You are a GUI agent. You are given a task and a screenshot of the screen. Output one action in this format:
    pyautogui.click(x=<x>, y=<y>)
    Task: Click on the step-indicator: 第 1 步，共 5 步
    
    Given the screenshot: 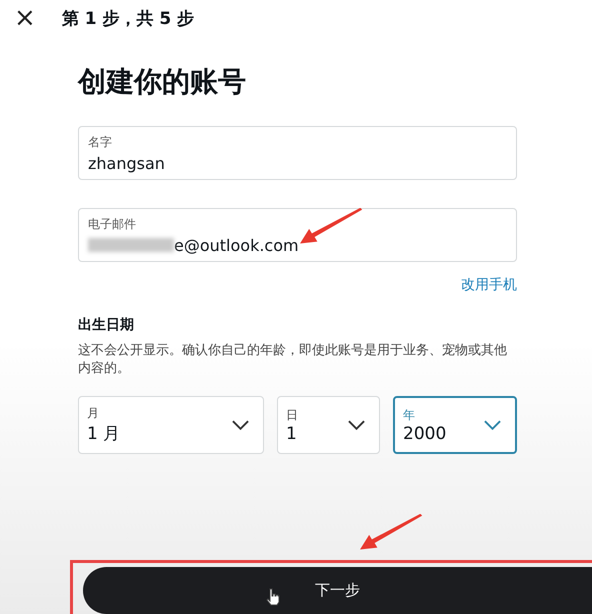 What is the action you would take?
    pyautogui.click(x=128, y=19)
    